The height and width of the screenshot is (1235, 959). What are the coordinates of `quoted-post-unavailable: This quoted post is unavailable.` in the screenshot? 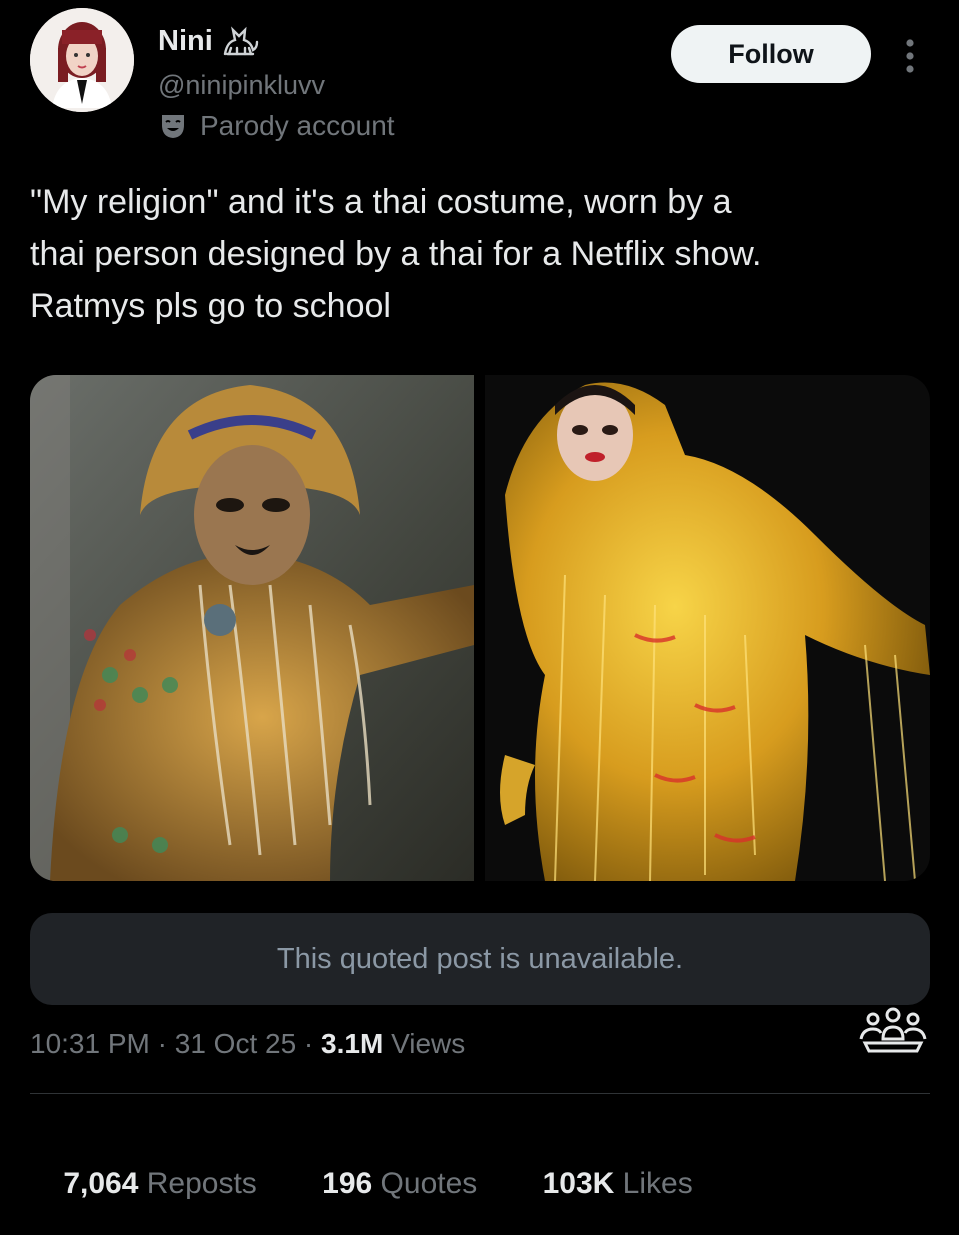 It's located at (480, 959).